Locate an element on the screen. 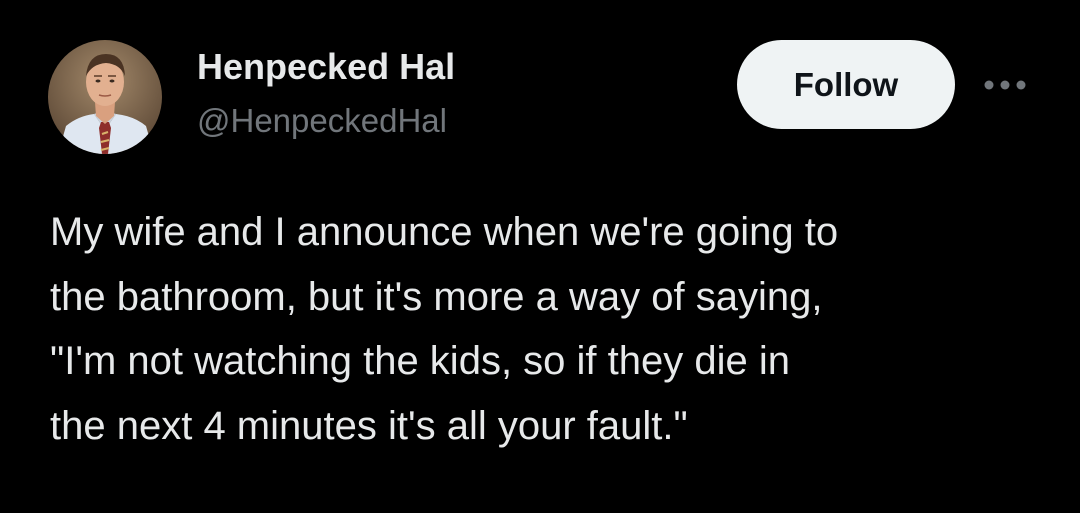 The width and height of the screenshot is (1080, 513). avatar-image is located at coordinates (105, 97).